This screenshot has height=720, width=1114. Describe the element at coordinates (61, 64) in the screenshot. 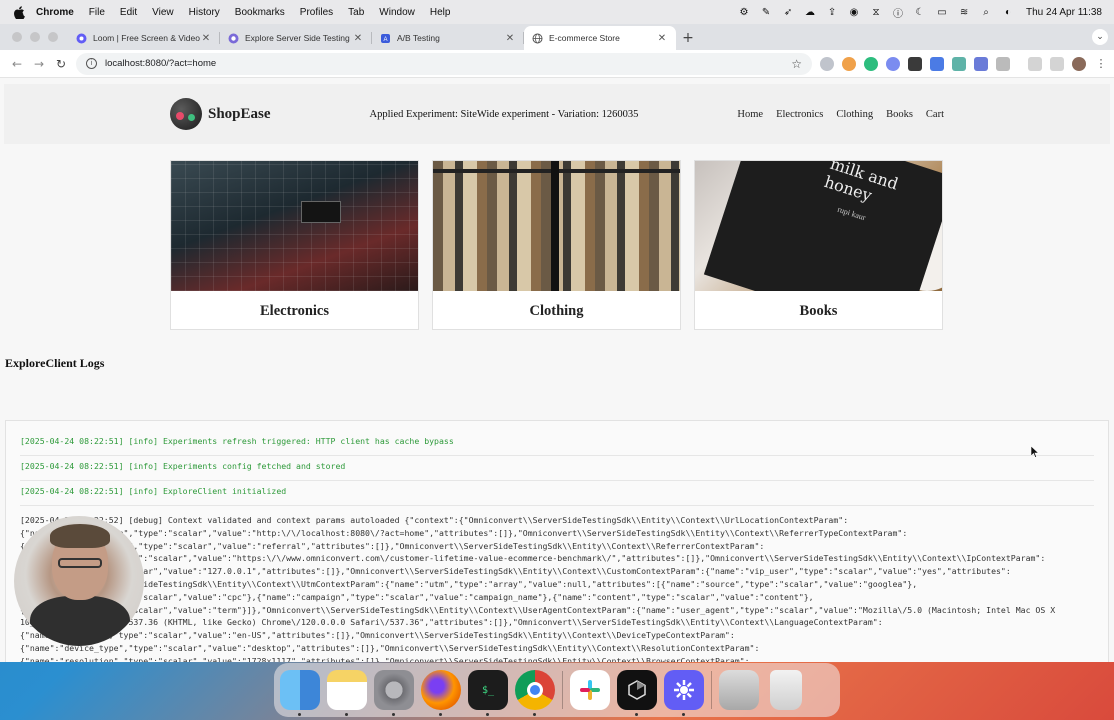

I see `reload-button: ↻` at that location.